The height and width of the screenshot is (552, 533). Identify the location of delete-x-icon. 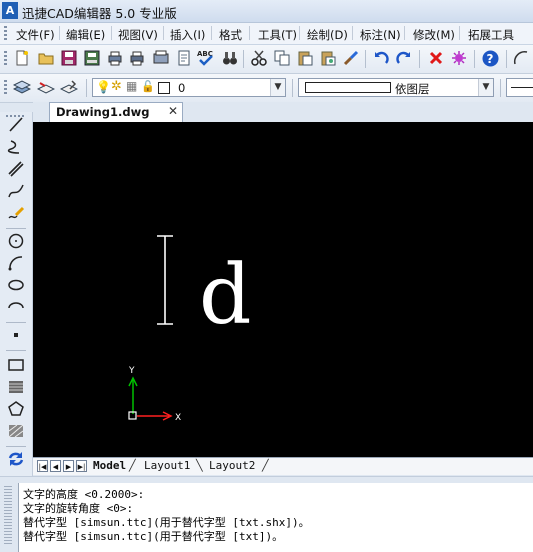
(436, 58).